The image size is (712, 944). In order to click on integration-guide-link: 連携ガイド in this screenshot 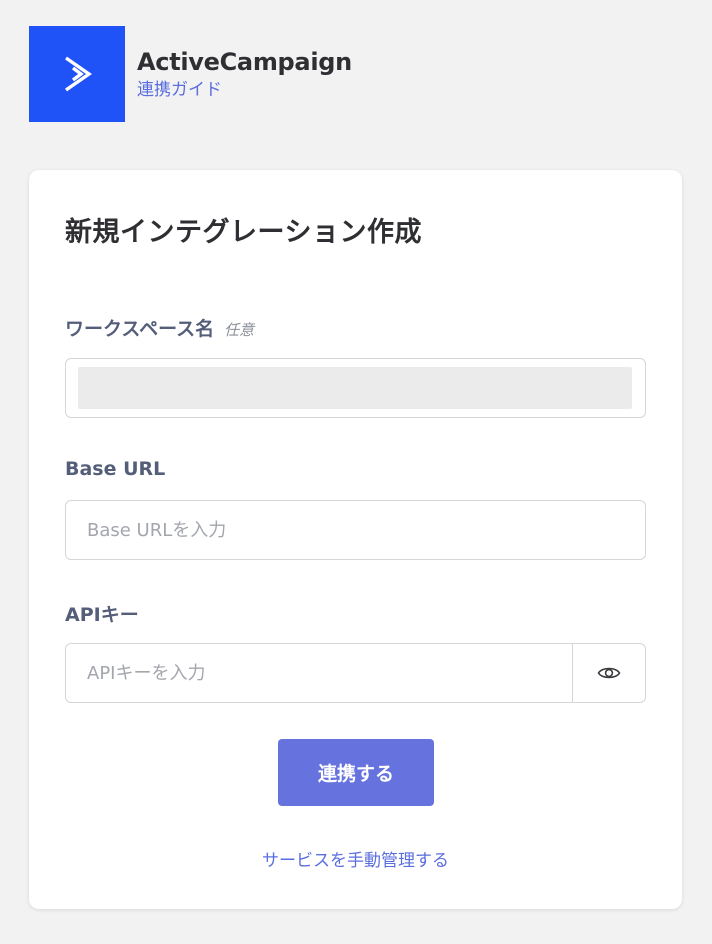, I will do `click(179, 90)`.